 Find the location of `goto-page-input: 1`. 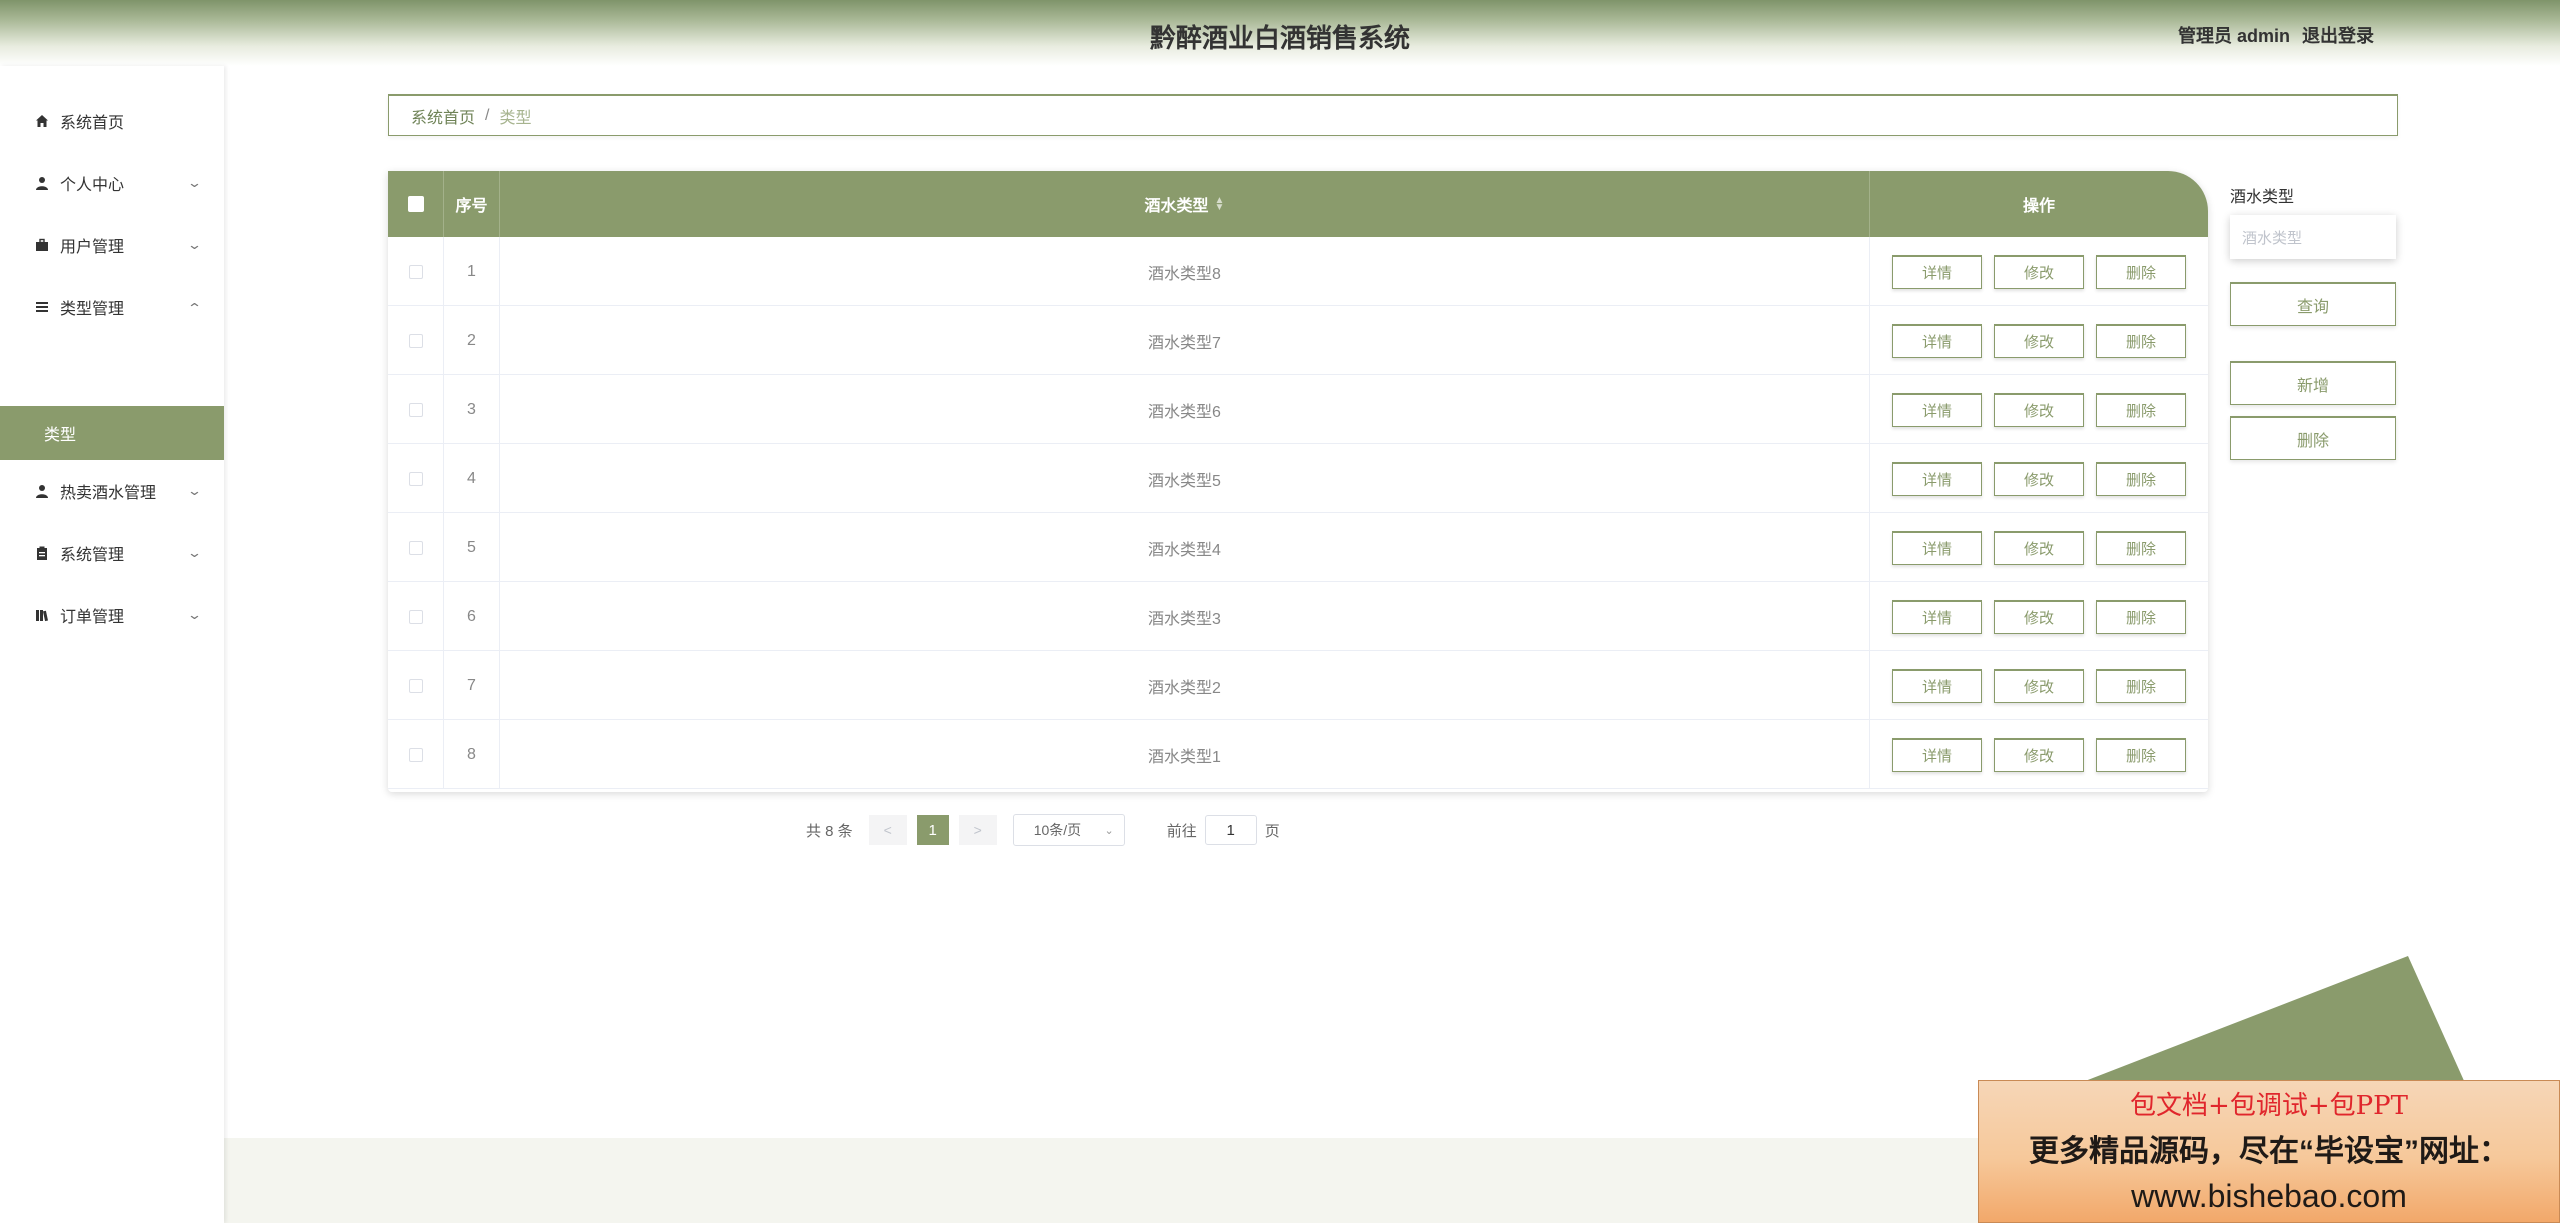

goto-page-input: 1 is located at coordinates (1230, 830).